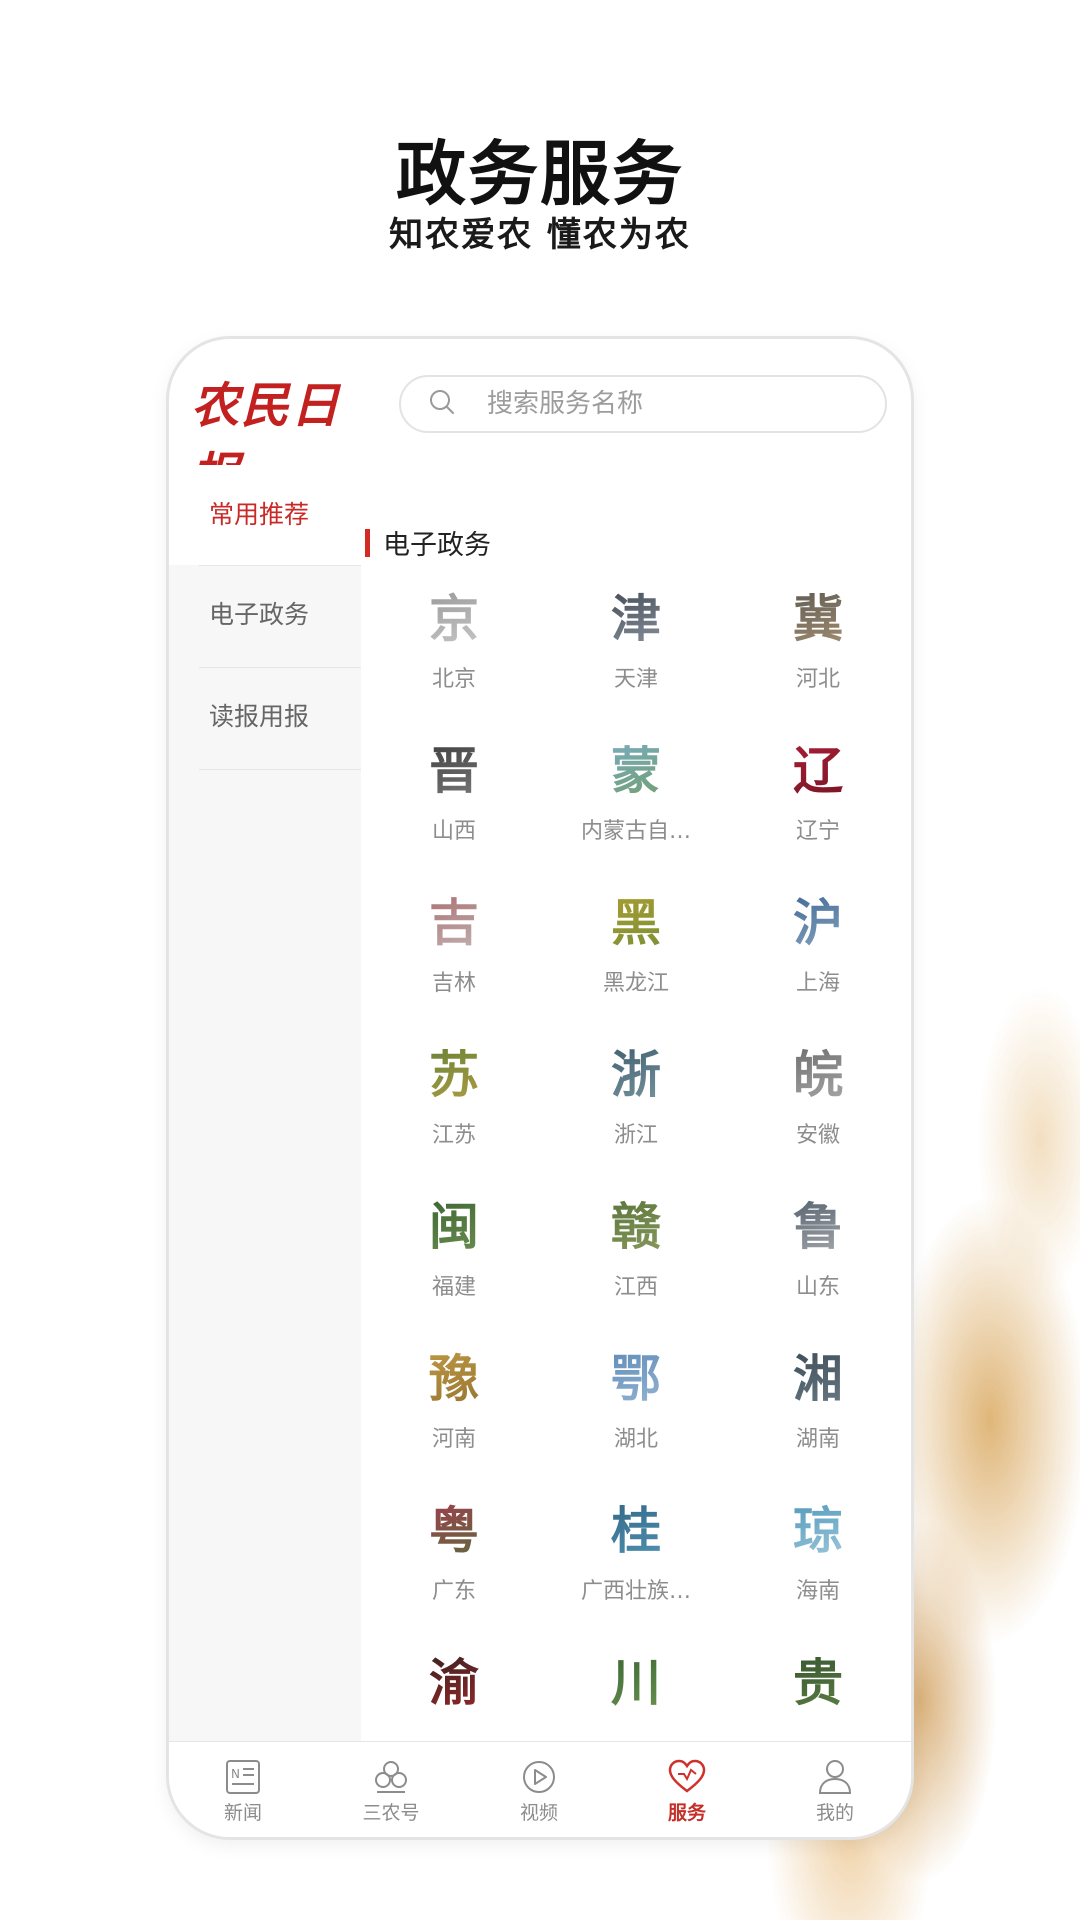 This screenshot has width=1080, height=1920. Describe the element at coordinates (454, 967) in the screenshot. I see `province-item: 吉吉林` at that location.